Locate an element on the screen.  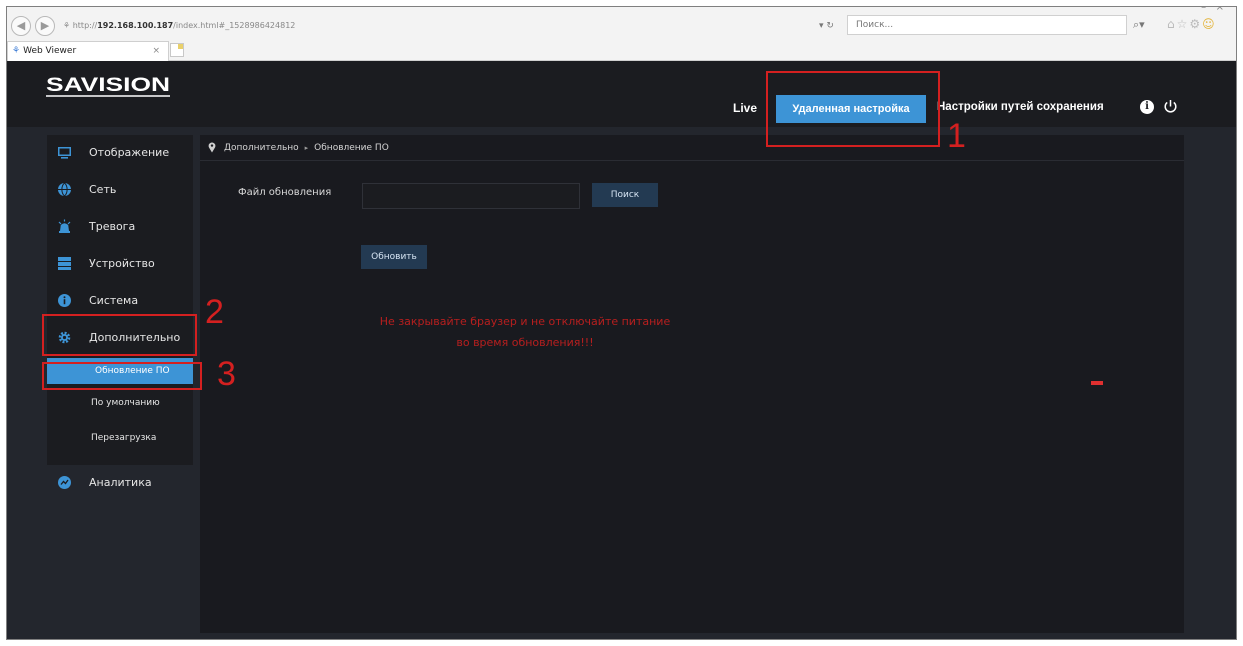
logo-text: SAVISION is located at coordinates (108, 85).